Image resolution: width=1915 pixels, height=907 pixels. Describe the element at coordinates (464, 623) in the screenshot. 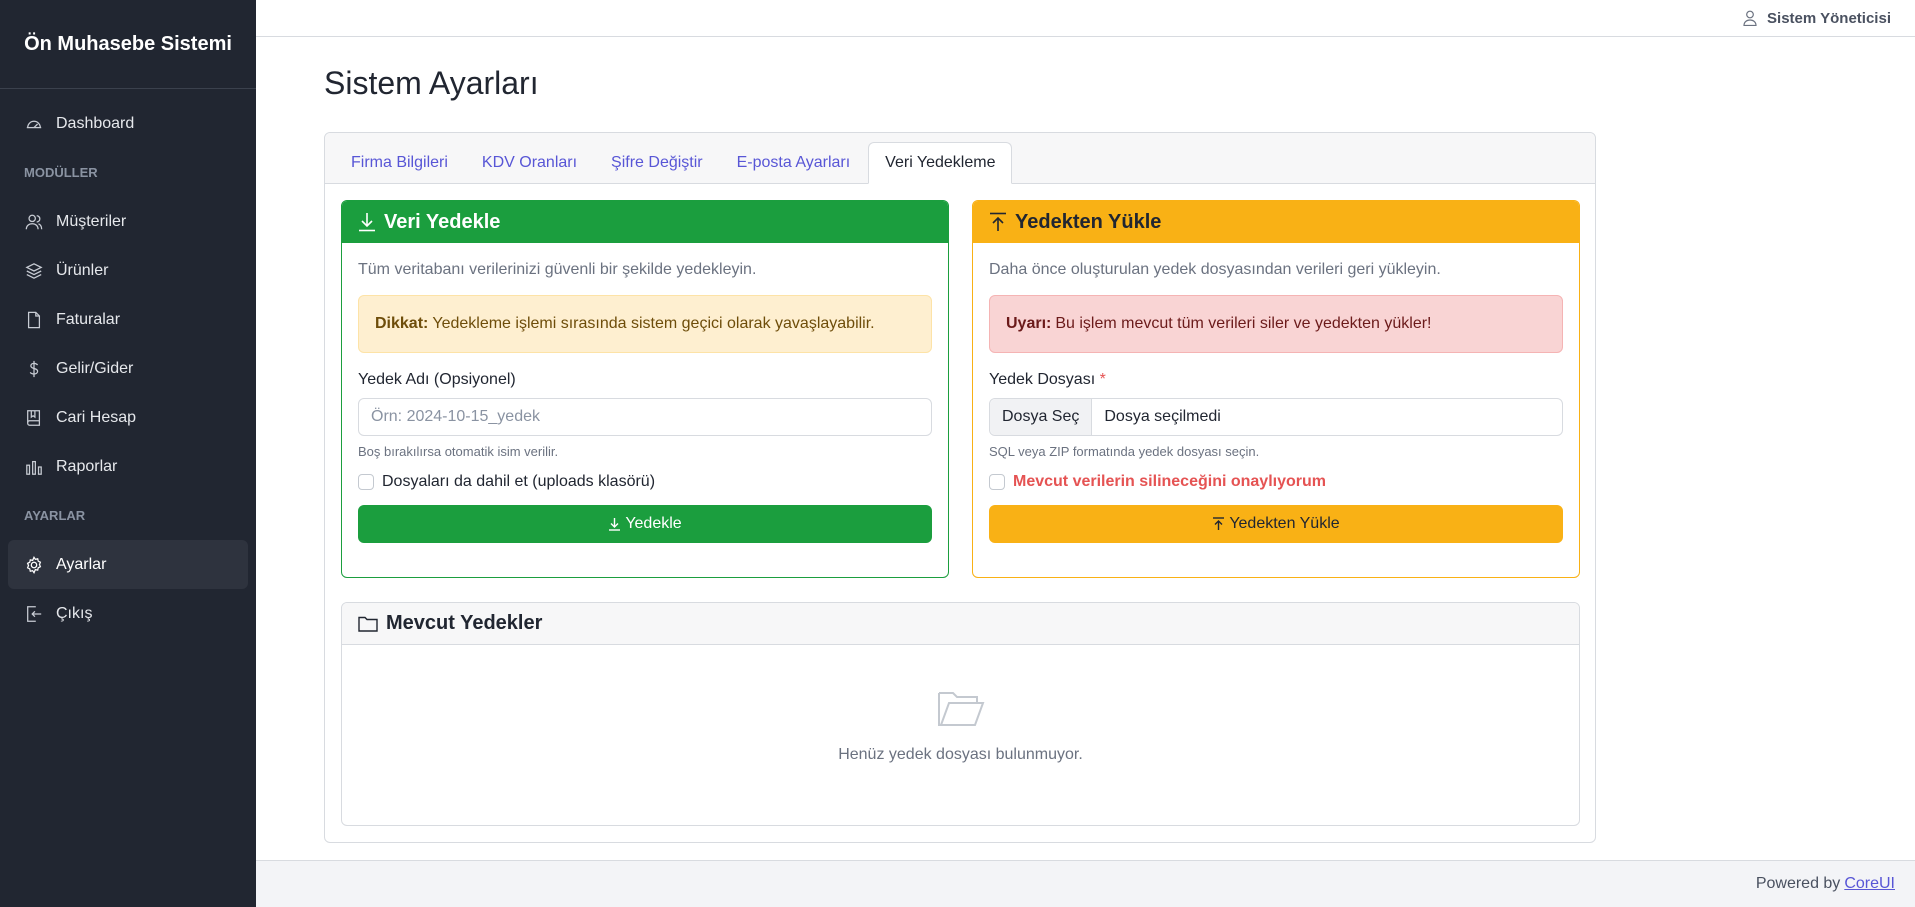

I see `existing-backups-title: Mevcut Yedekler` at that location.